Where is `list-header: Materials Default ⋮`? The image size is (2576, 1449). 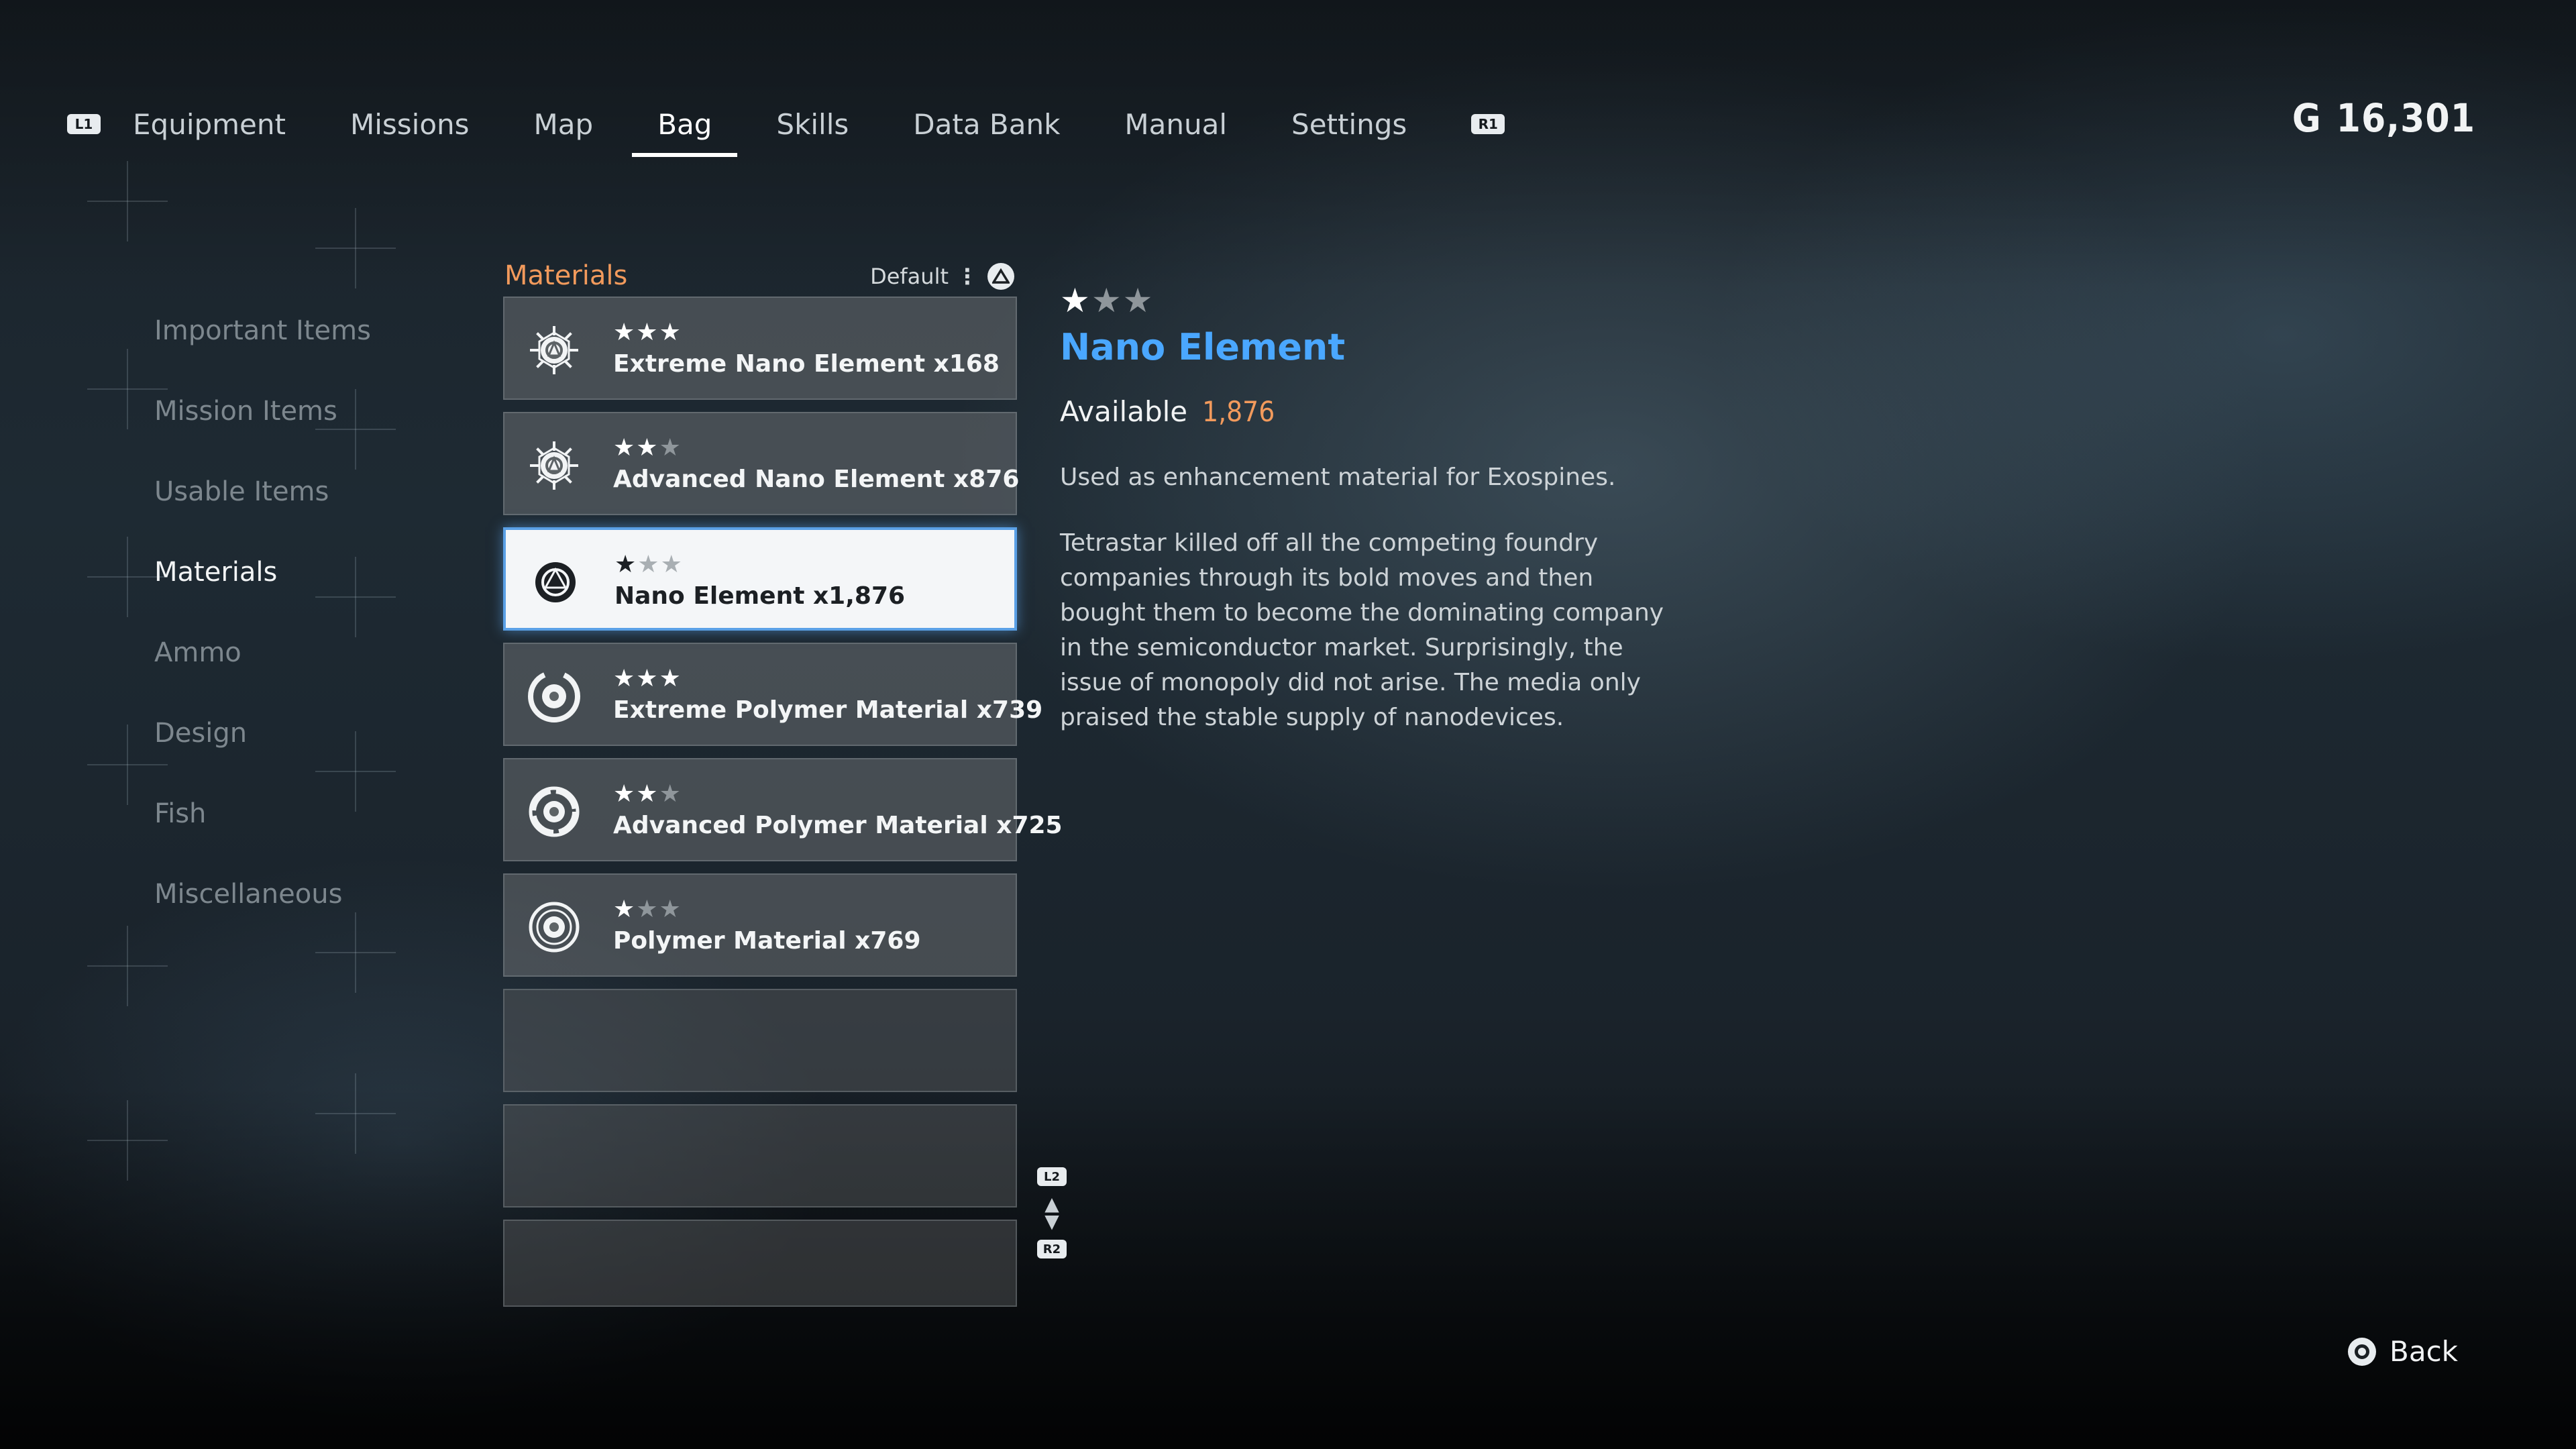
list-header: Materials Default ⋮ is located at coordinates (759, 277).